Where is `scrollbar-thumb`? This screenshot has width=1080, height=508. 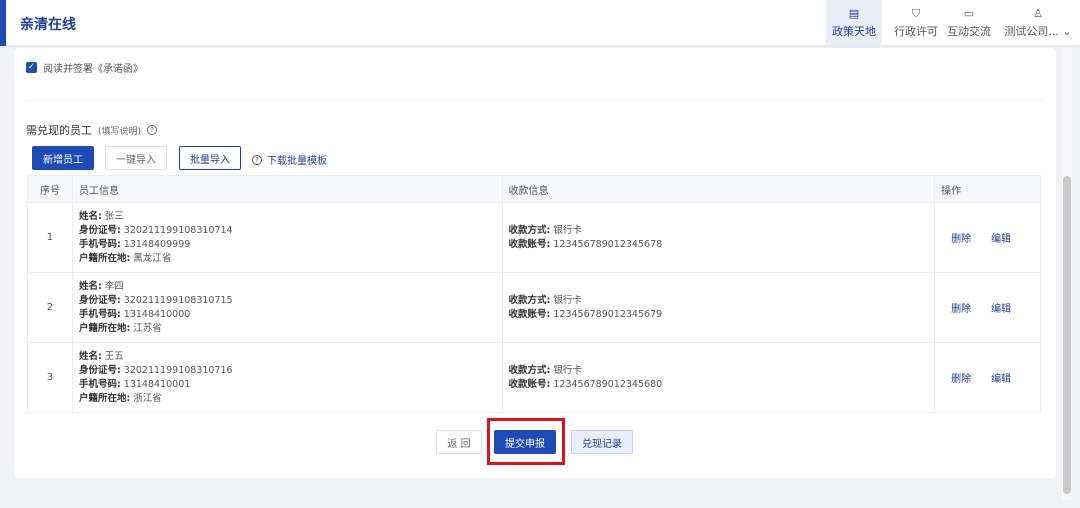
scrollbar-thumb is located at coordinates (1067, 335).